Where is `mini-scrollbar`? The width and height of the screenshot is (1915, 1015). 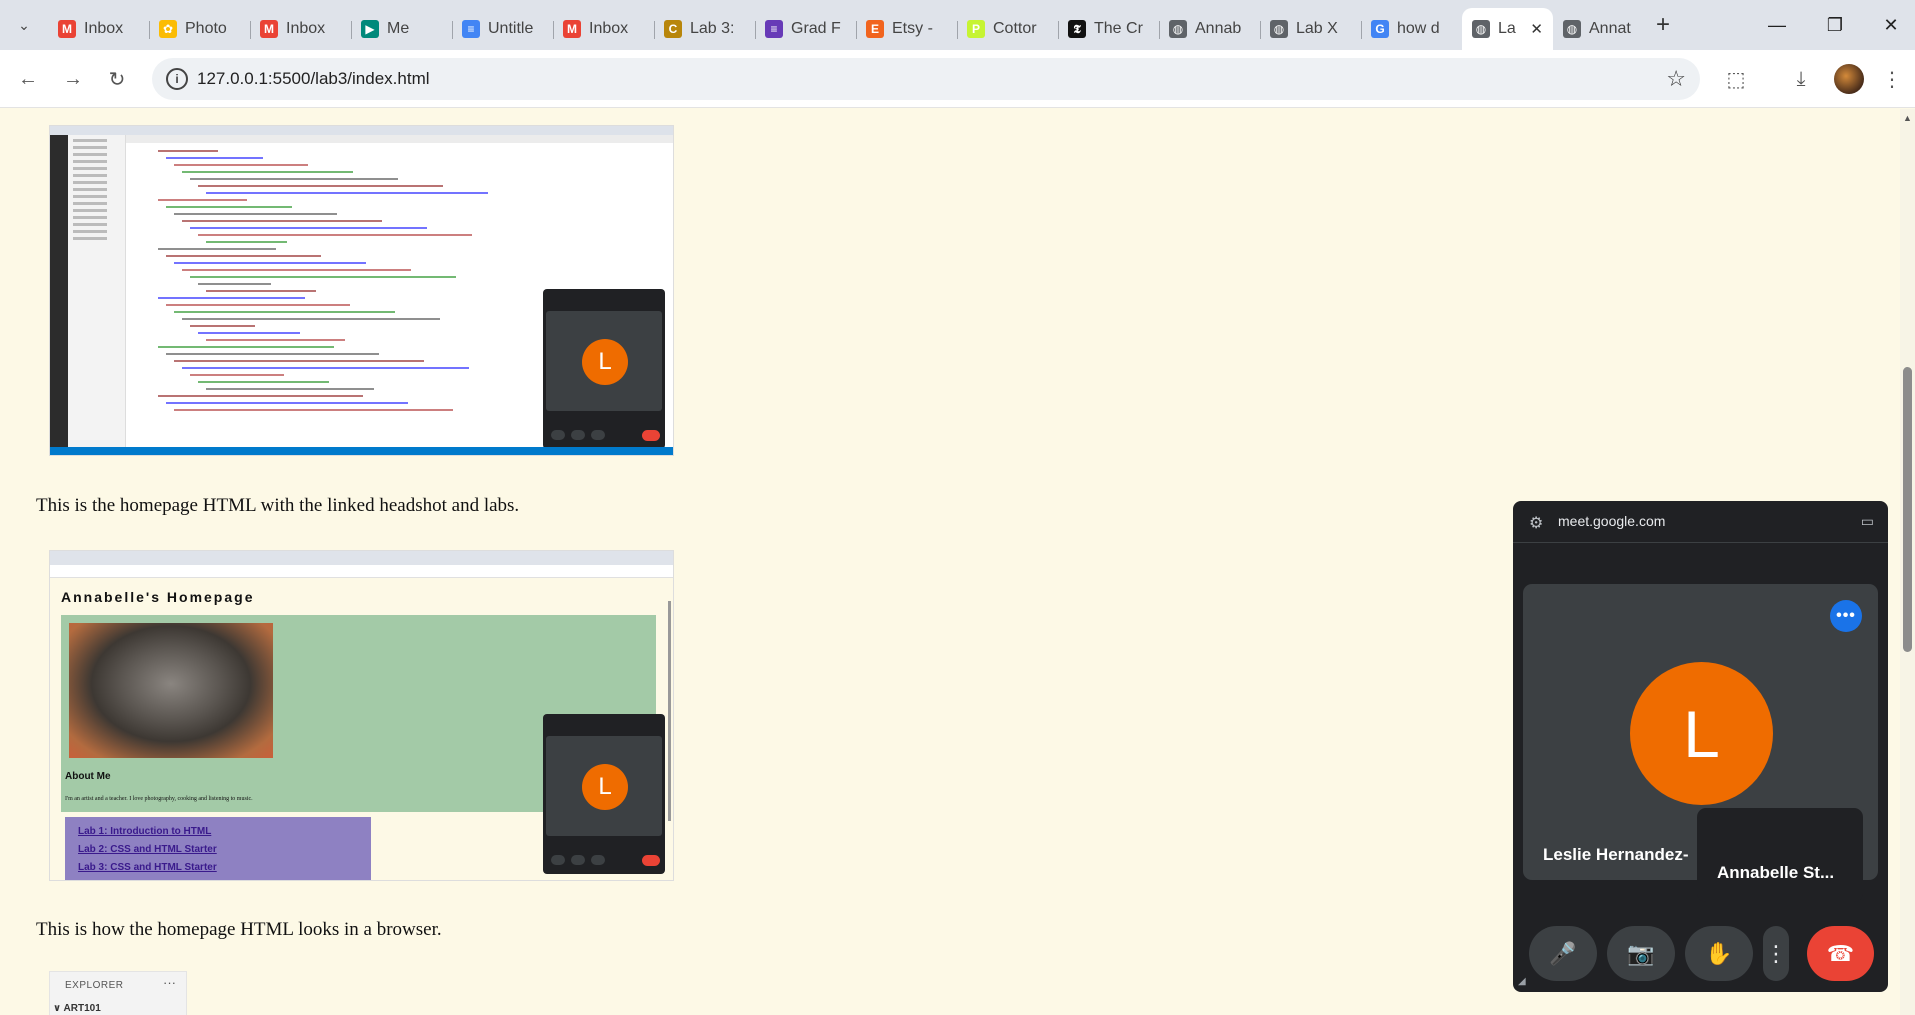 mini-scrollbar is located at coordinates (669, 711).